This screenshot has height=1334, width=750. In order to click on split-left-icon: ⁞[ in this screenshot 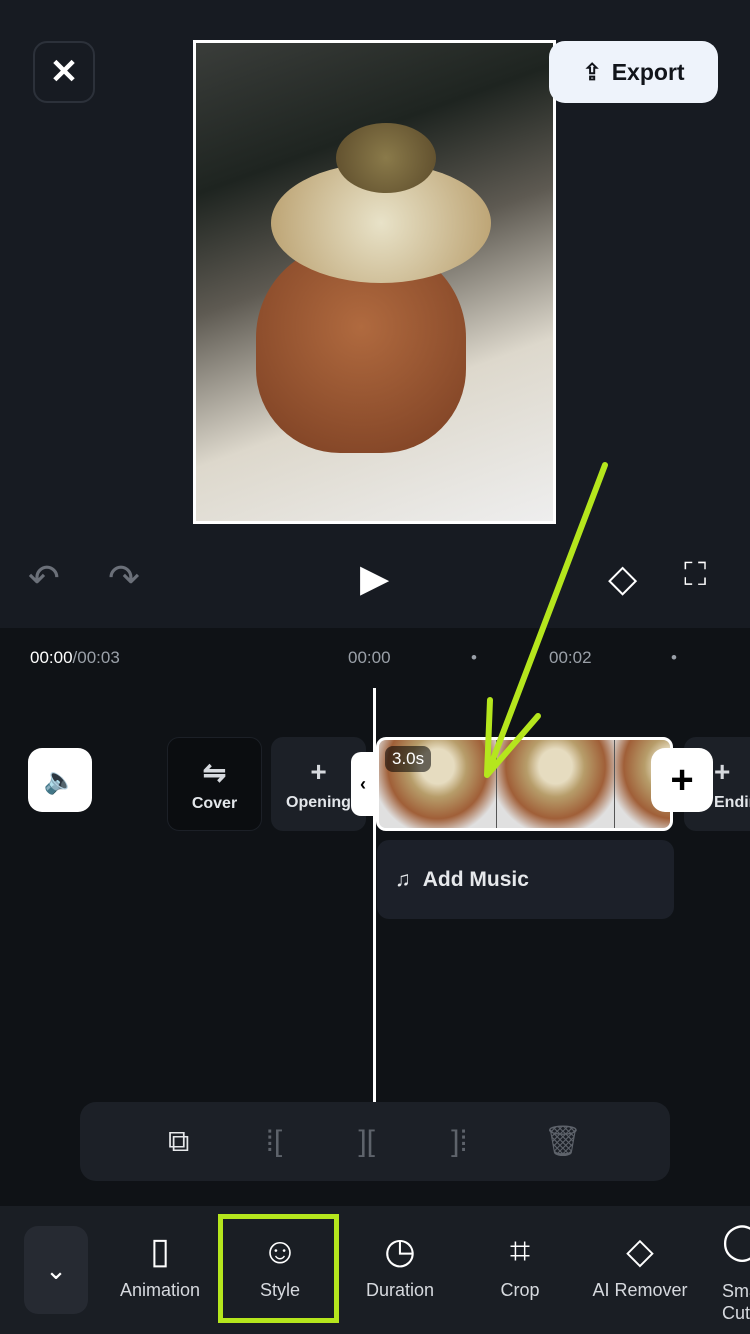, I will do `click(274, 1142)`.